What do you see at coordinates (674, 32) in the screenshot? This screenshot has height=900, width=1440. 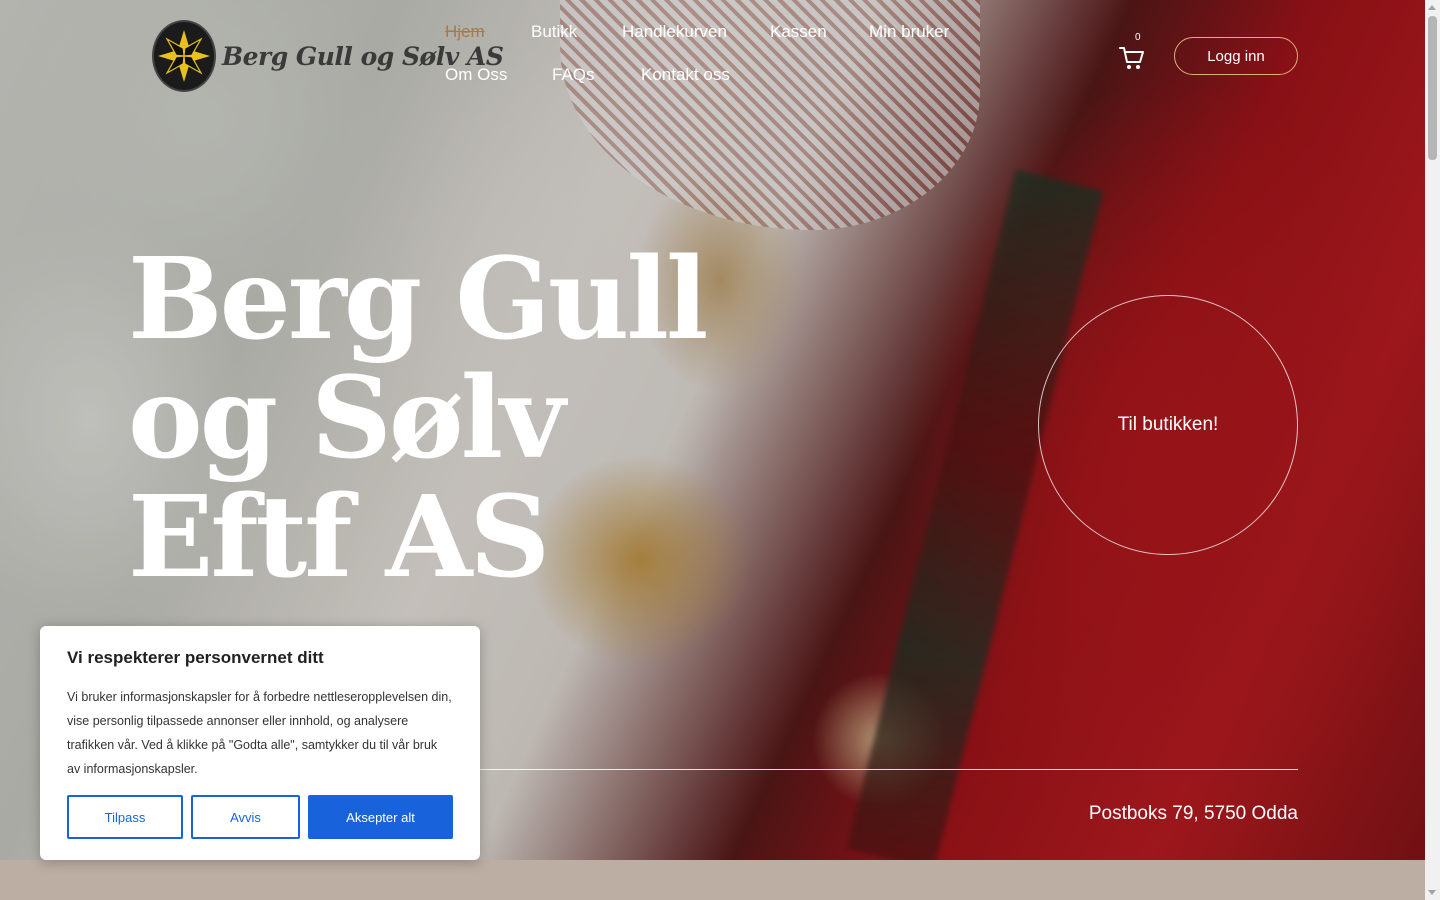 I see `nav-item-handlekurven: Handlekurven` at bounding box center [674, 32].